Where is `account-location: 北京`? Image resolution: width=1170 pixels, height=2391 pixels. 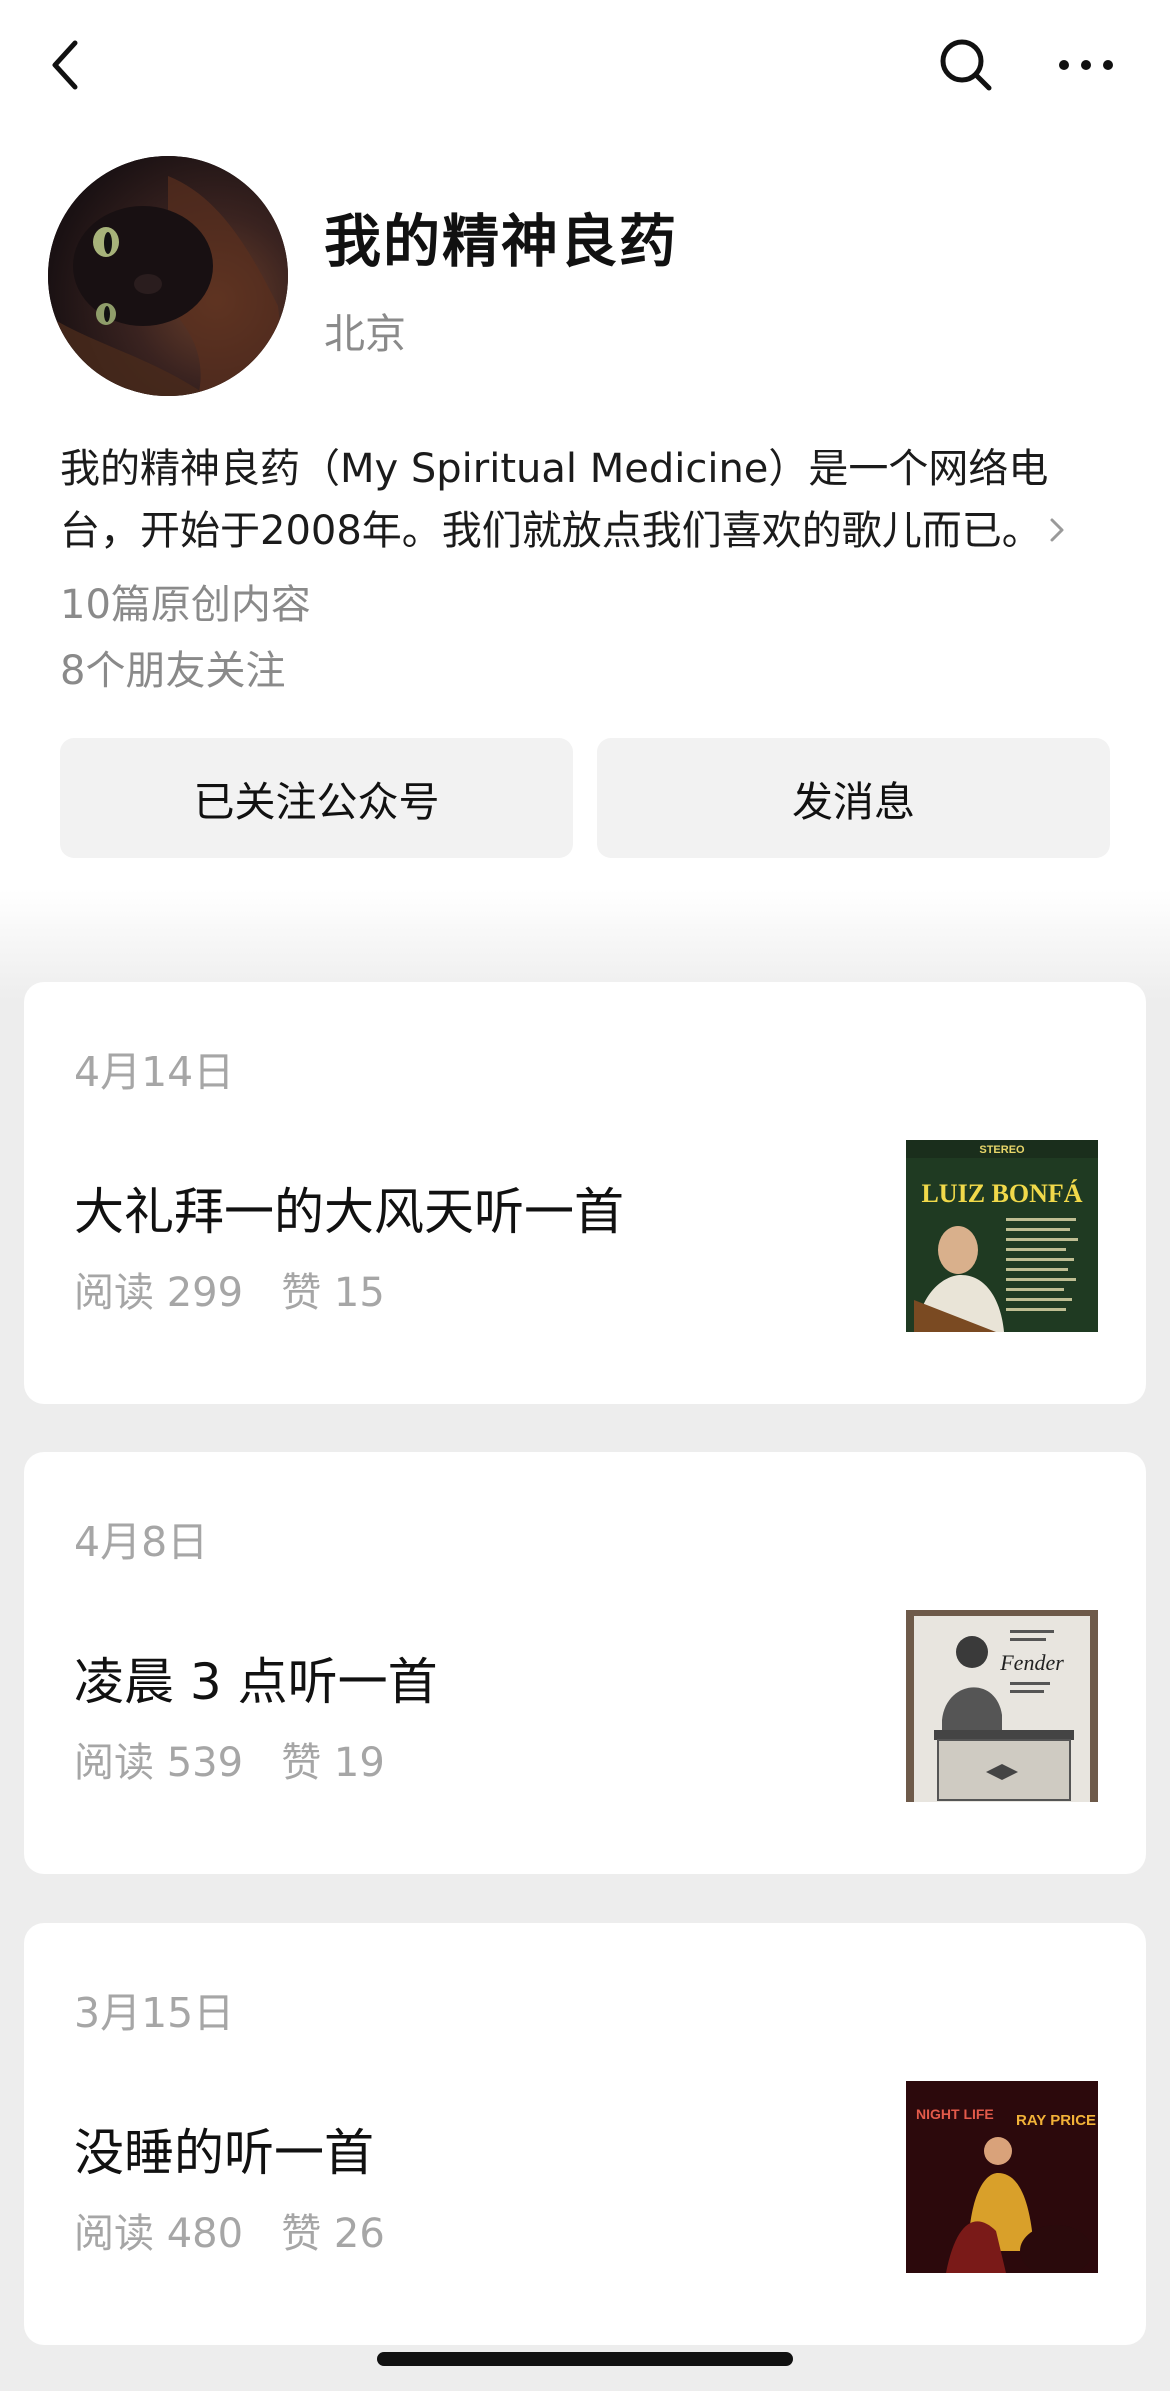
account-location: 北京 is located at coordinates (365, 334).